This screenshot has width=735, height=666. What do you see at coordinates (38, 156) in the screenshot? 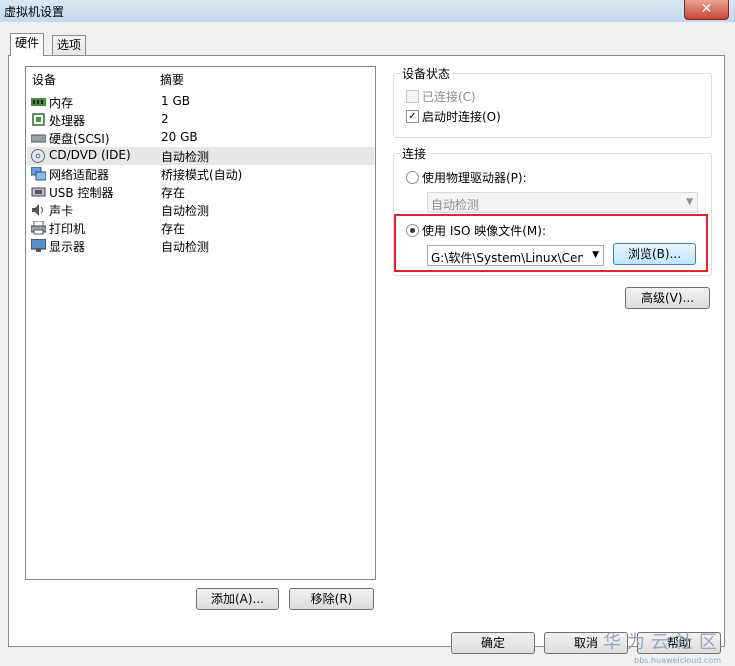
I see `cd-dvd-icon` at bounding box center [38, 156].